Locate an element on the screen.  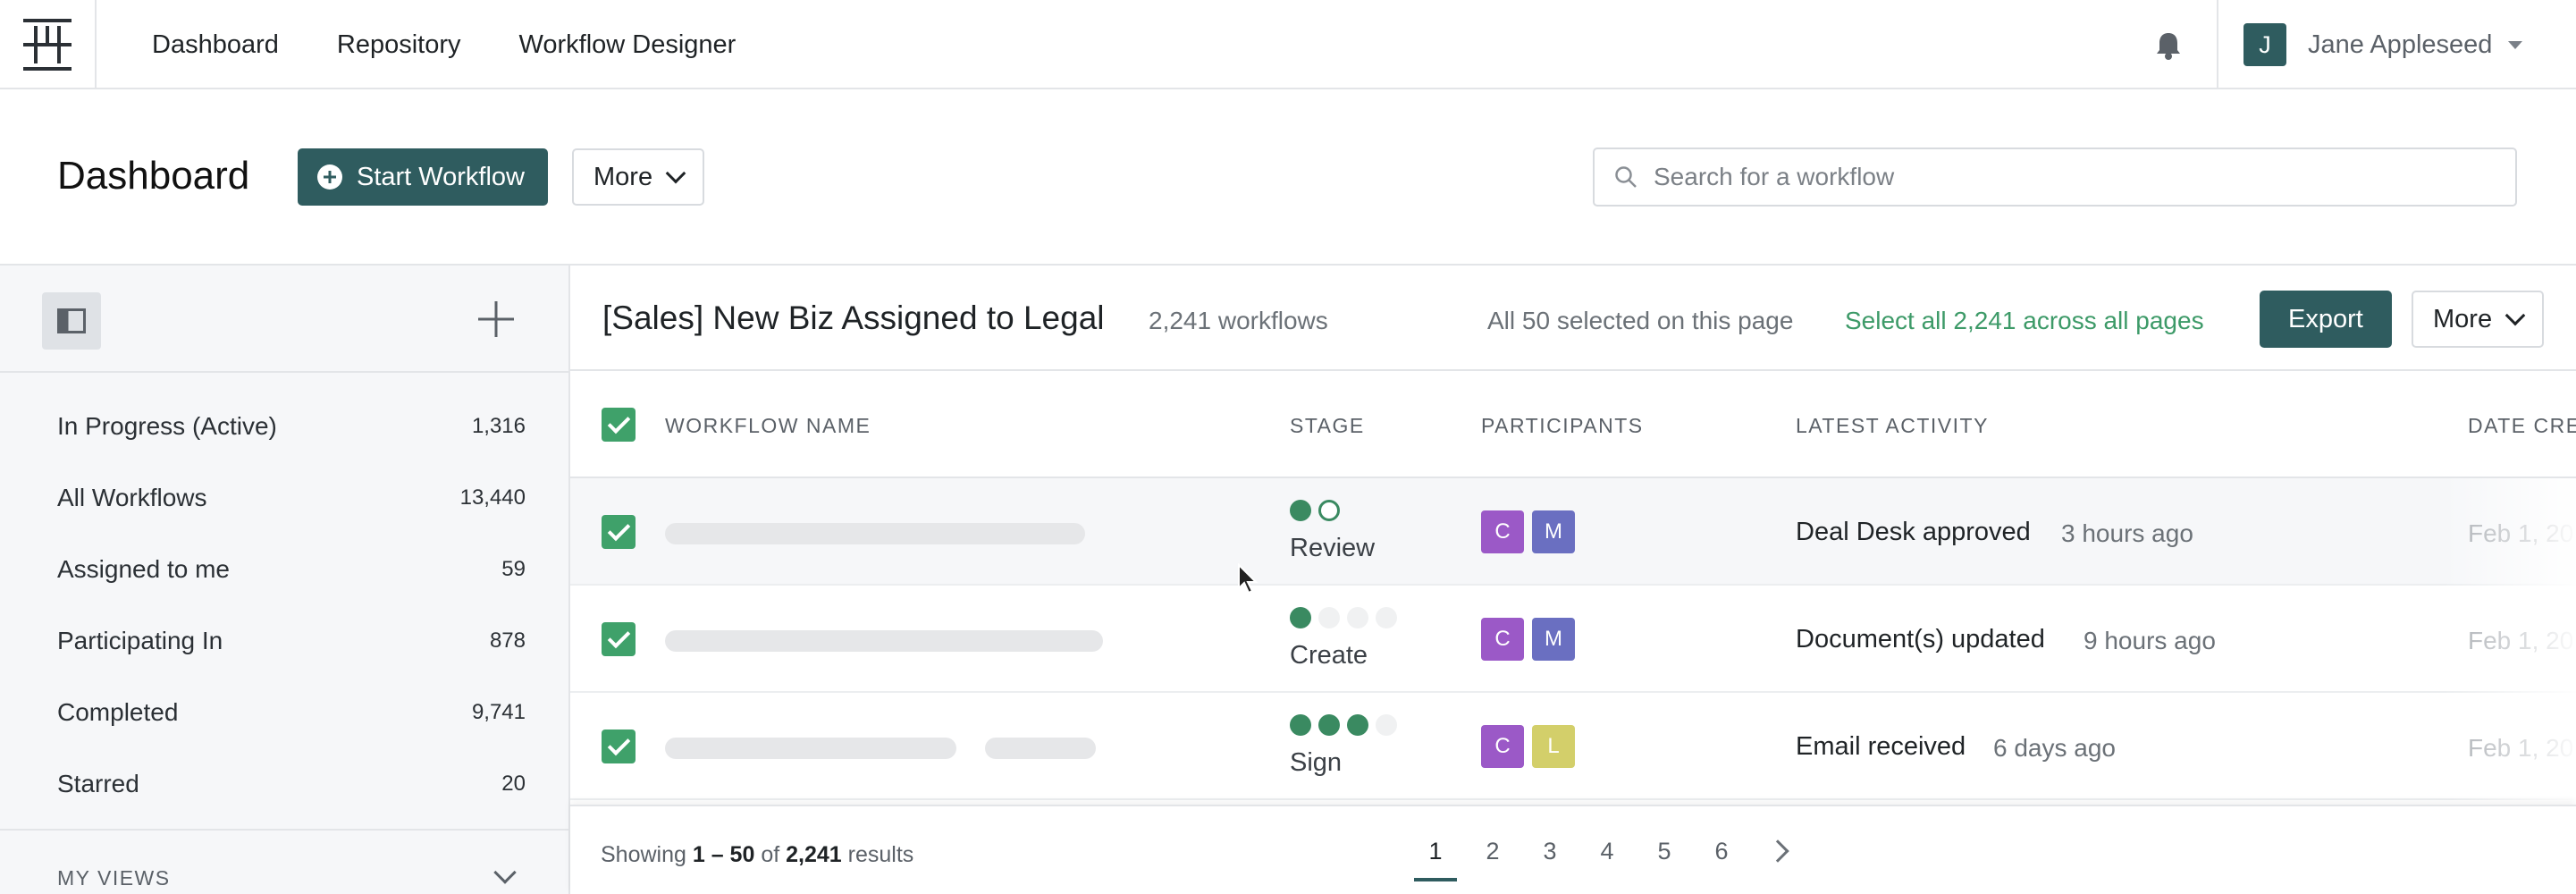
nav-dashboard: Dashboard is located at coordinates (216, 45).